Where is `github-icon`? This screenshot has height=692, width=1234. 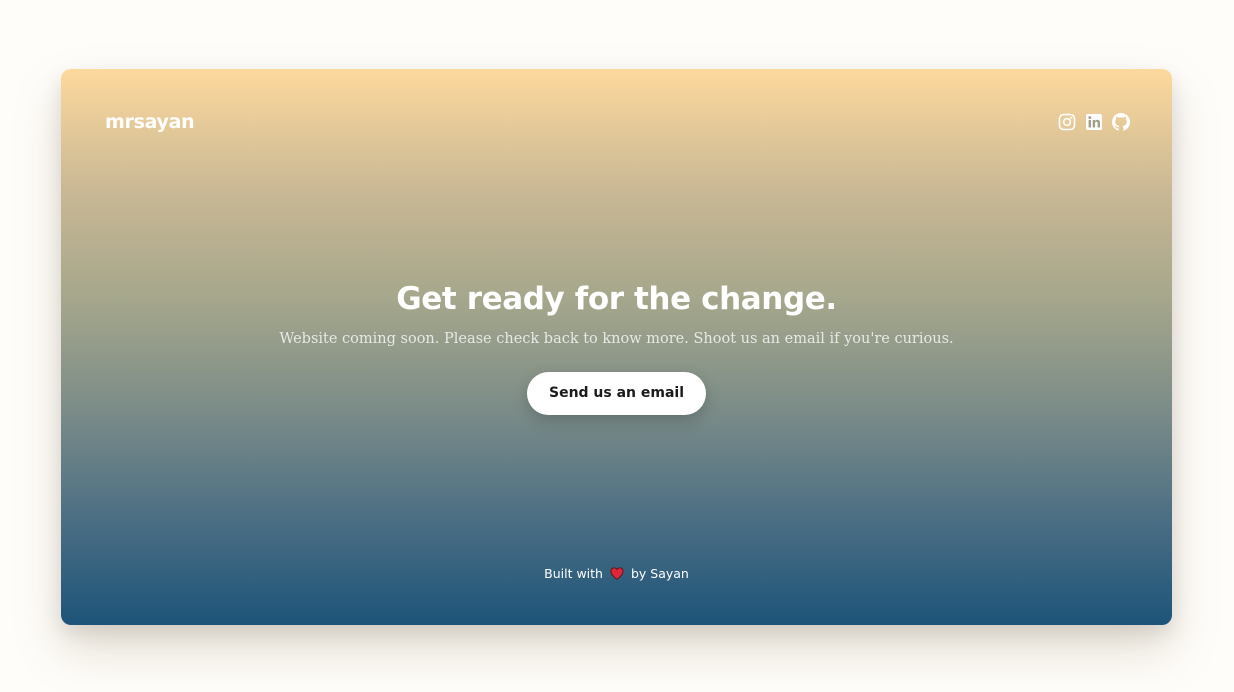 github-icon is located at coordinates (1121, 122).